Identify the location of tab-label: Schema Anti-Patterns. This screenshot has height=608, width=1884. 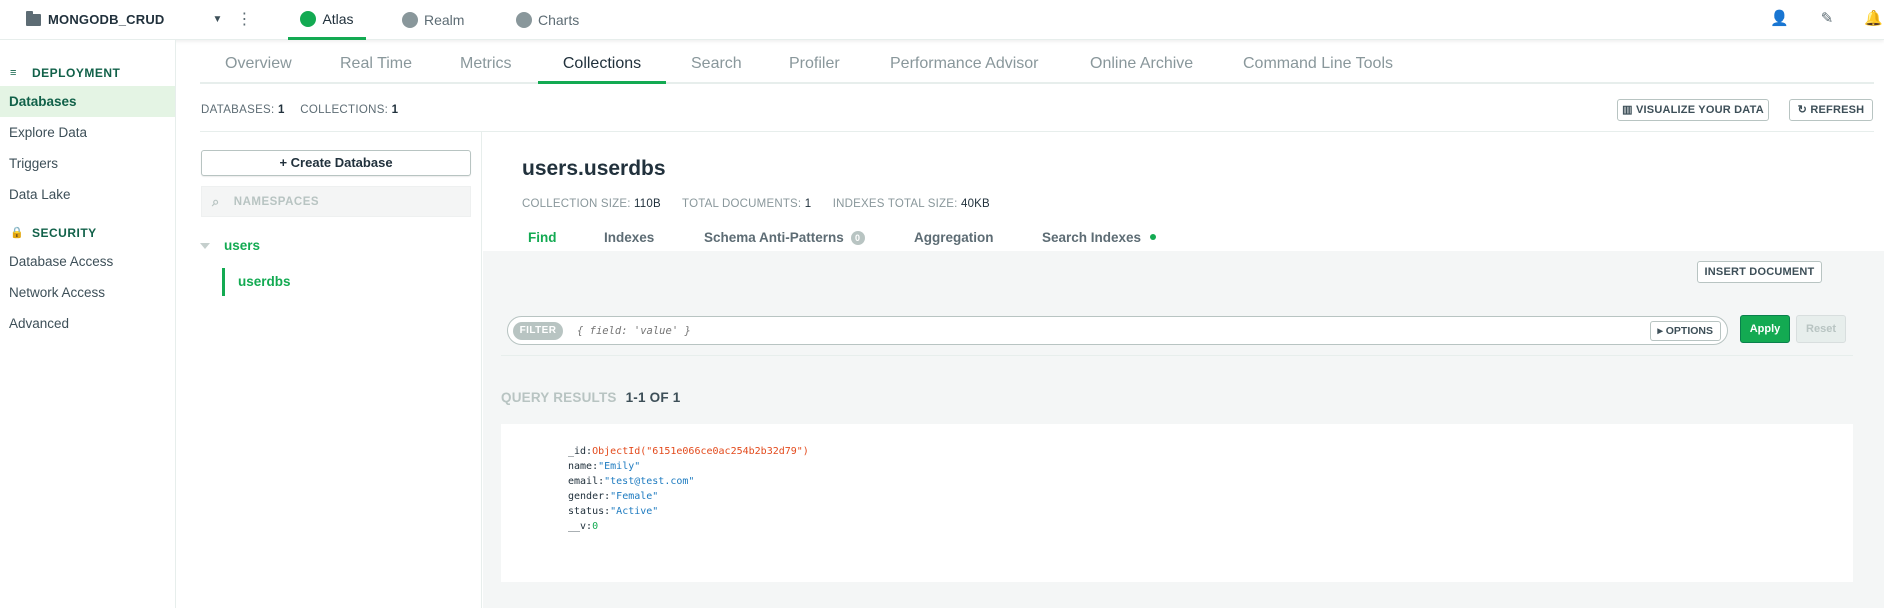
(774, 237).